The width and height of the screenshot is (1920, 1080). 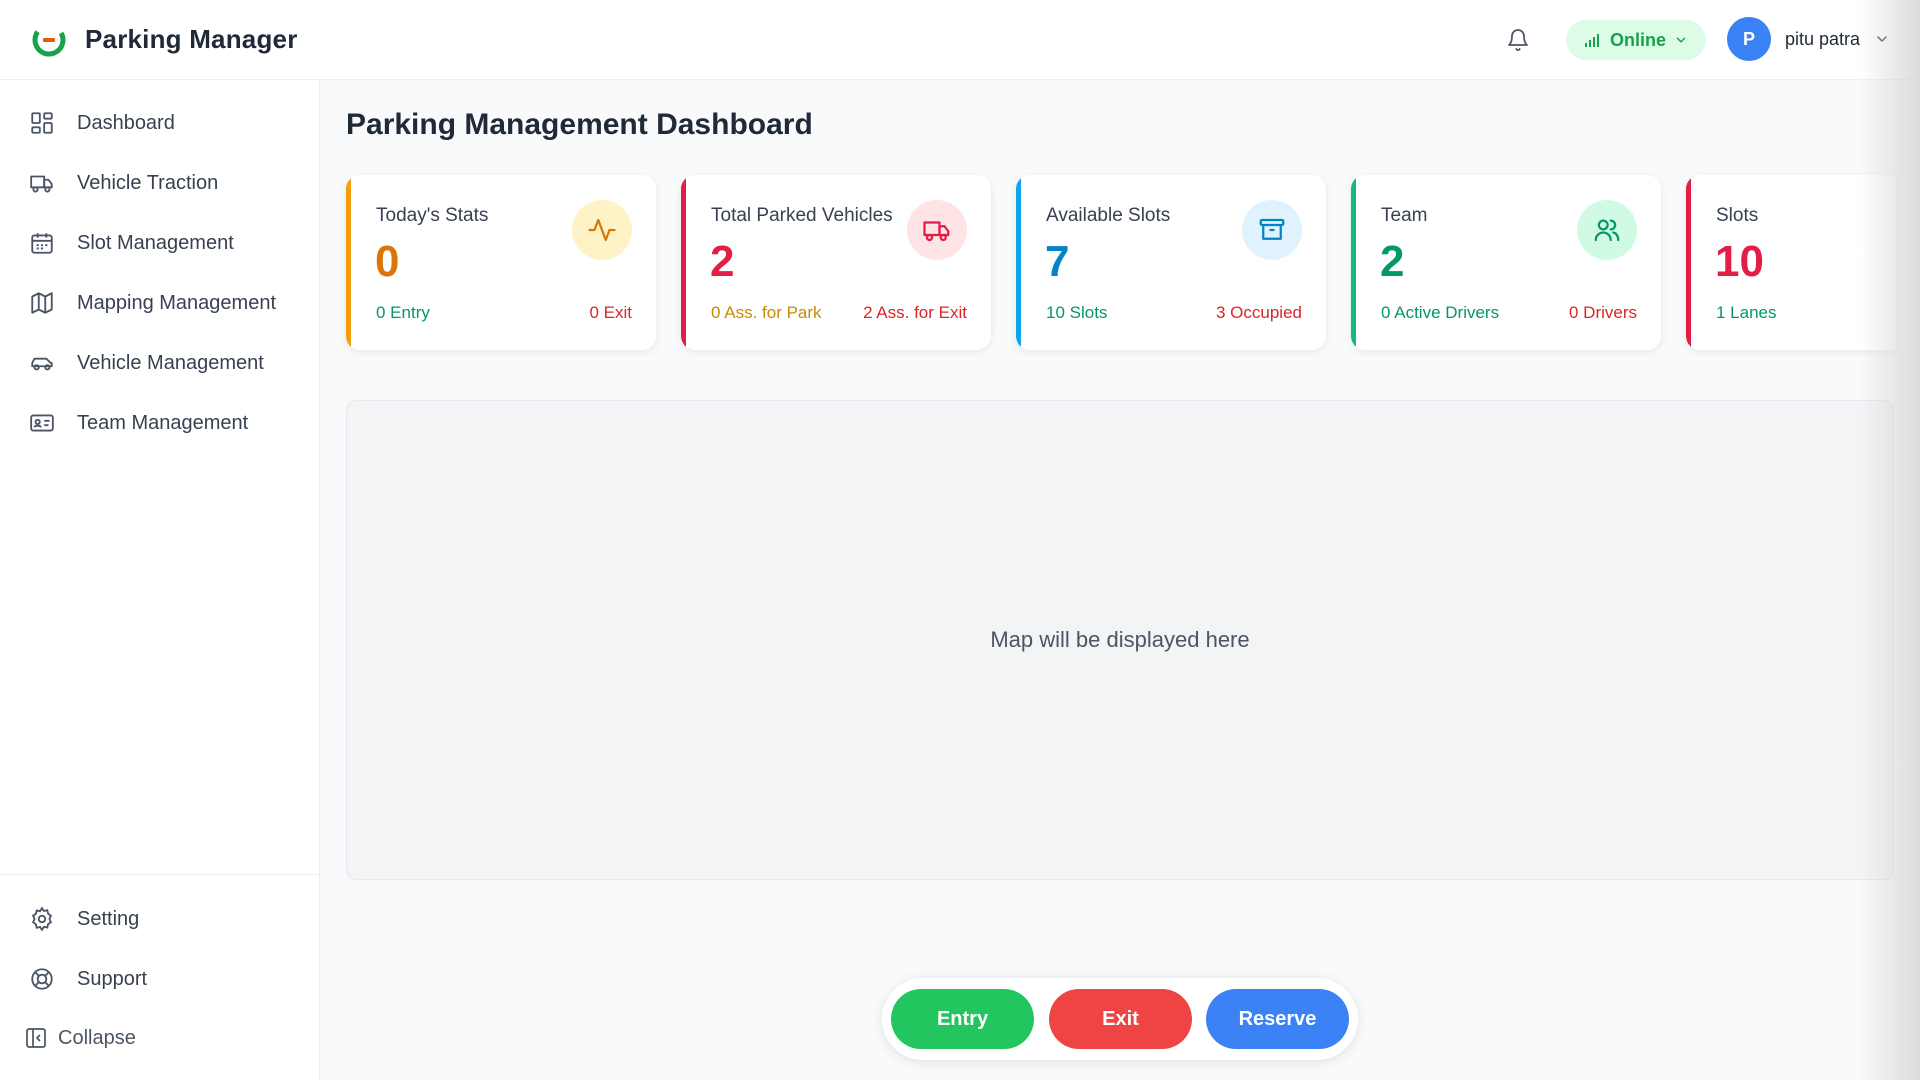 I want to click on users-icon, so click(x=1607, y=230).